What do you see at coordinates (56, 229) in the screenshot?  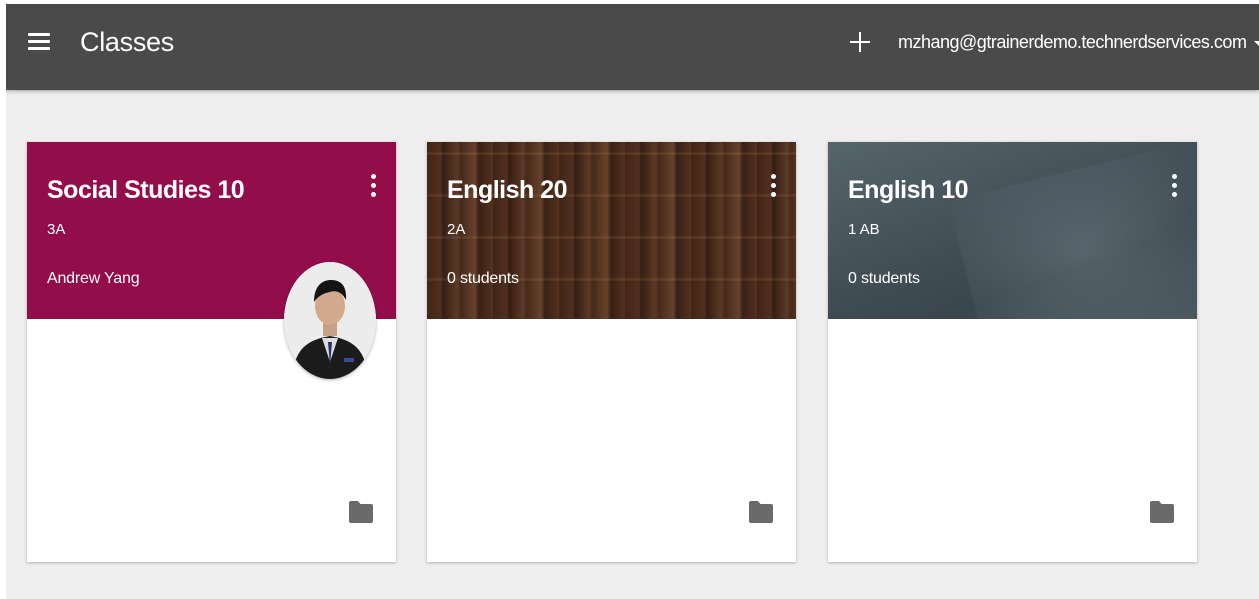 I see `class-section: 3A` at bounding box center [56, 229].